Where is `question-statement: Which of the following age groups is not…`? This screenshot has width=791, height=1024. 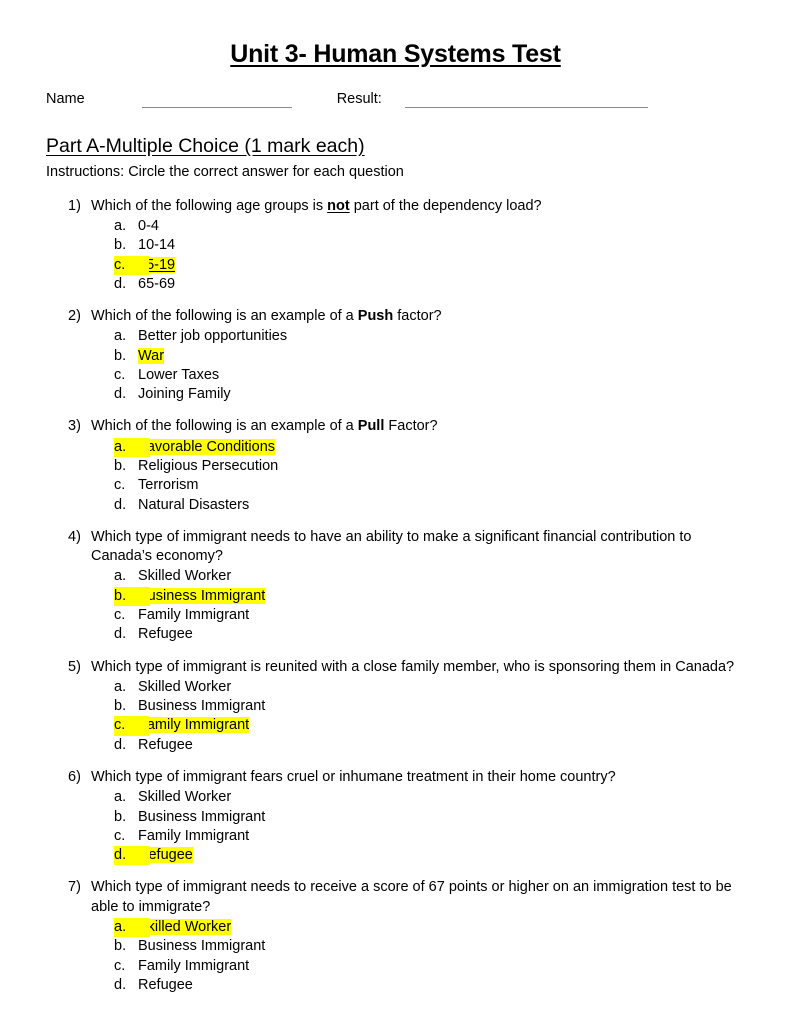 question-statement: Which of the following age groups is not… is located at coordinates (316, 206).